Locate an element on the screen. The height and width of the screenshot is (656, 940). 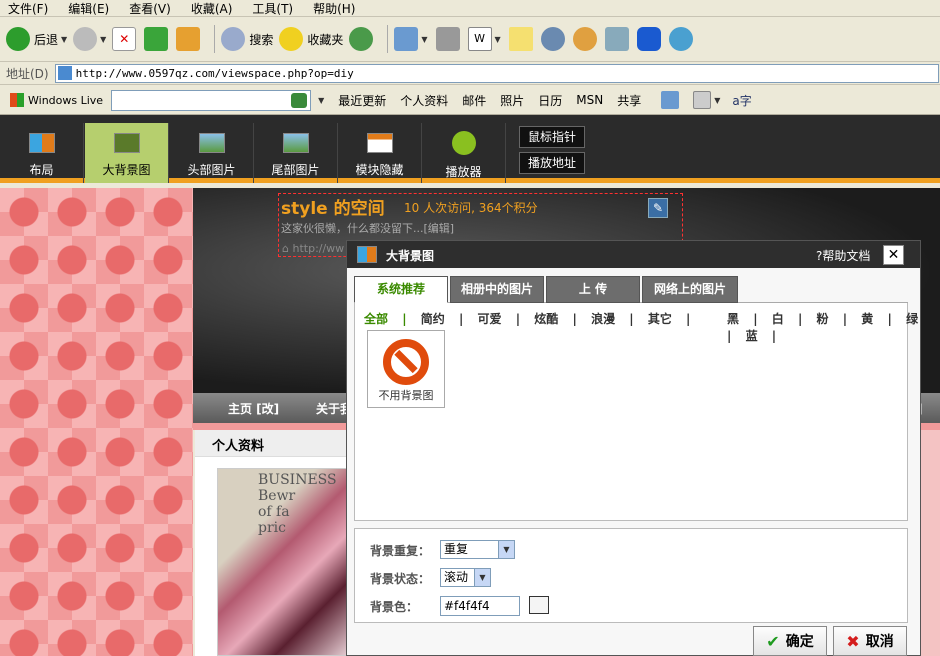
link-photos: 照片 is located at coordinates (512, 100).